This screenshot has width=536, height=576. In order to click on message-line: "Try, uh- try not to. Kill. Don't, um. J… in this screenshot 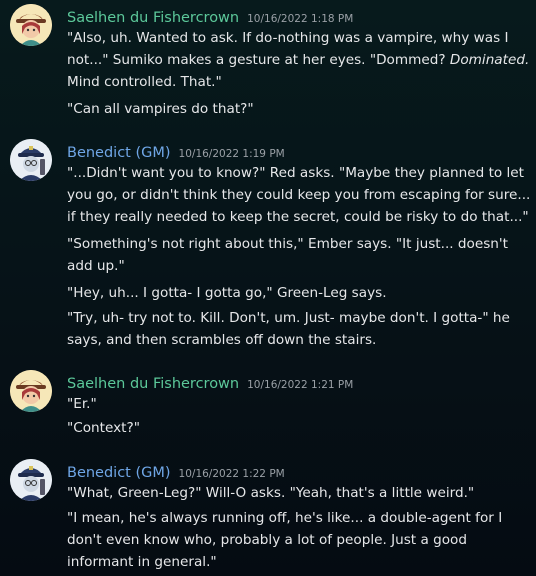, I will do `click(288, 318)`.